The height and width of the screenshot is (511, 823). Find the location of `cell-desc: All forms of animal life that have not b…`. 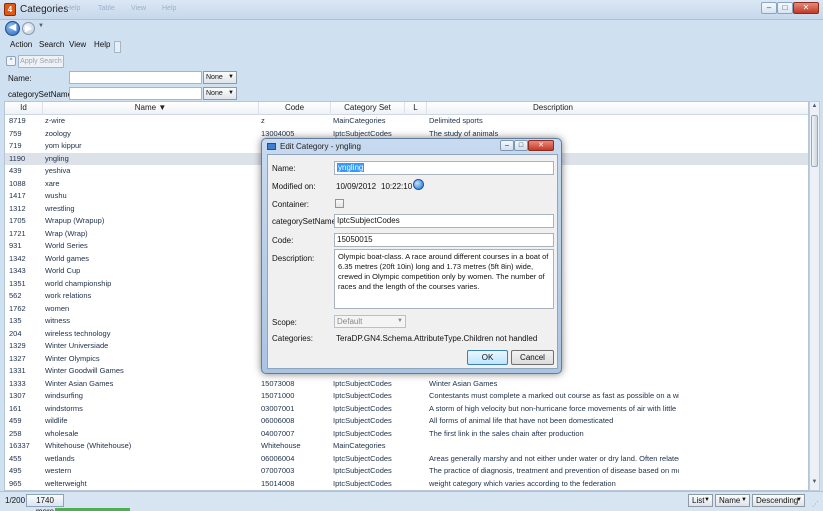

cell-desc: All forms of animal life that have not b… is located at coordinates (521, 420).